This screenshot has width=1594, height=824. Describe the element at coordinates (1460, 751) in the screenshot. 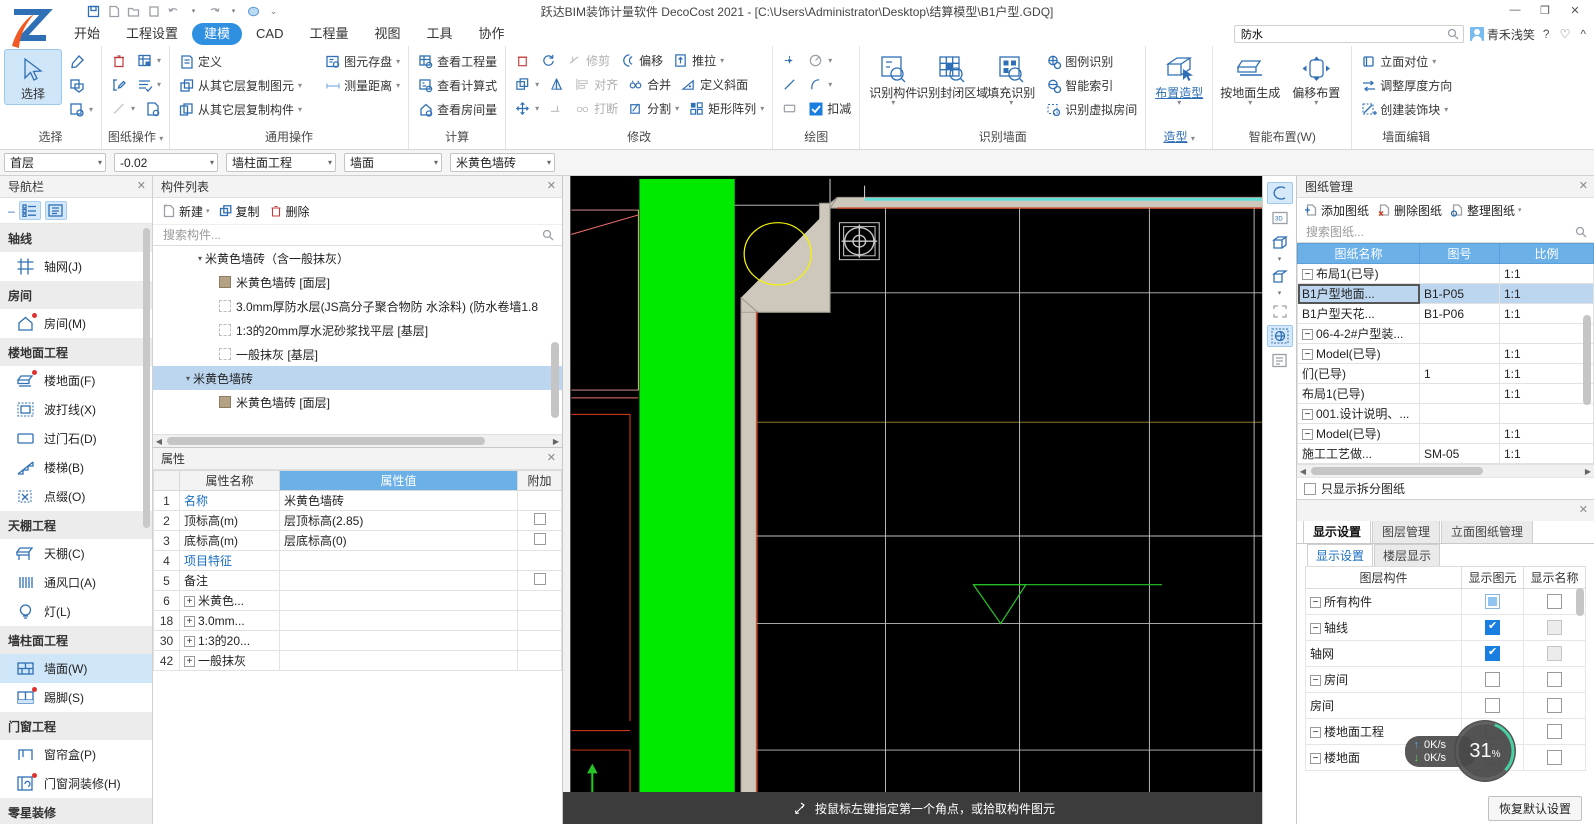

I see `network-speed-widget: ↑ 0K/s ↓ 0K/s 31%` at that location.